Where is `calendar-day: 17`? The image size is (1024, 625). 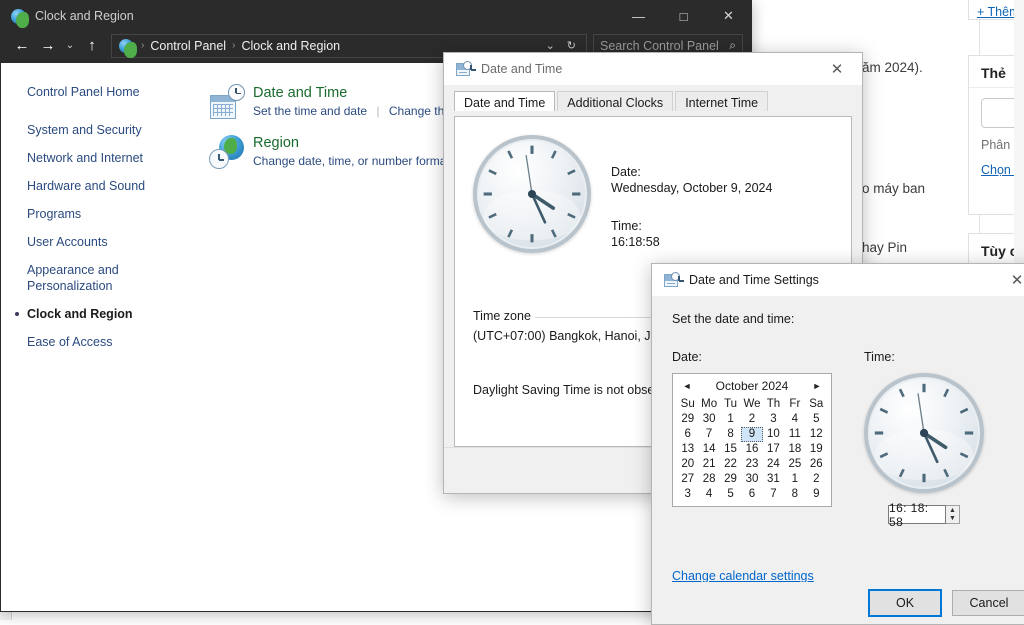 calendar-day: 17 is located at coordinates (773, 449).